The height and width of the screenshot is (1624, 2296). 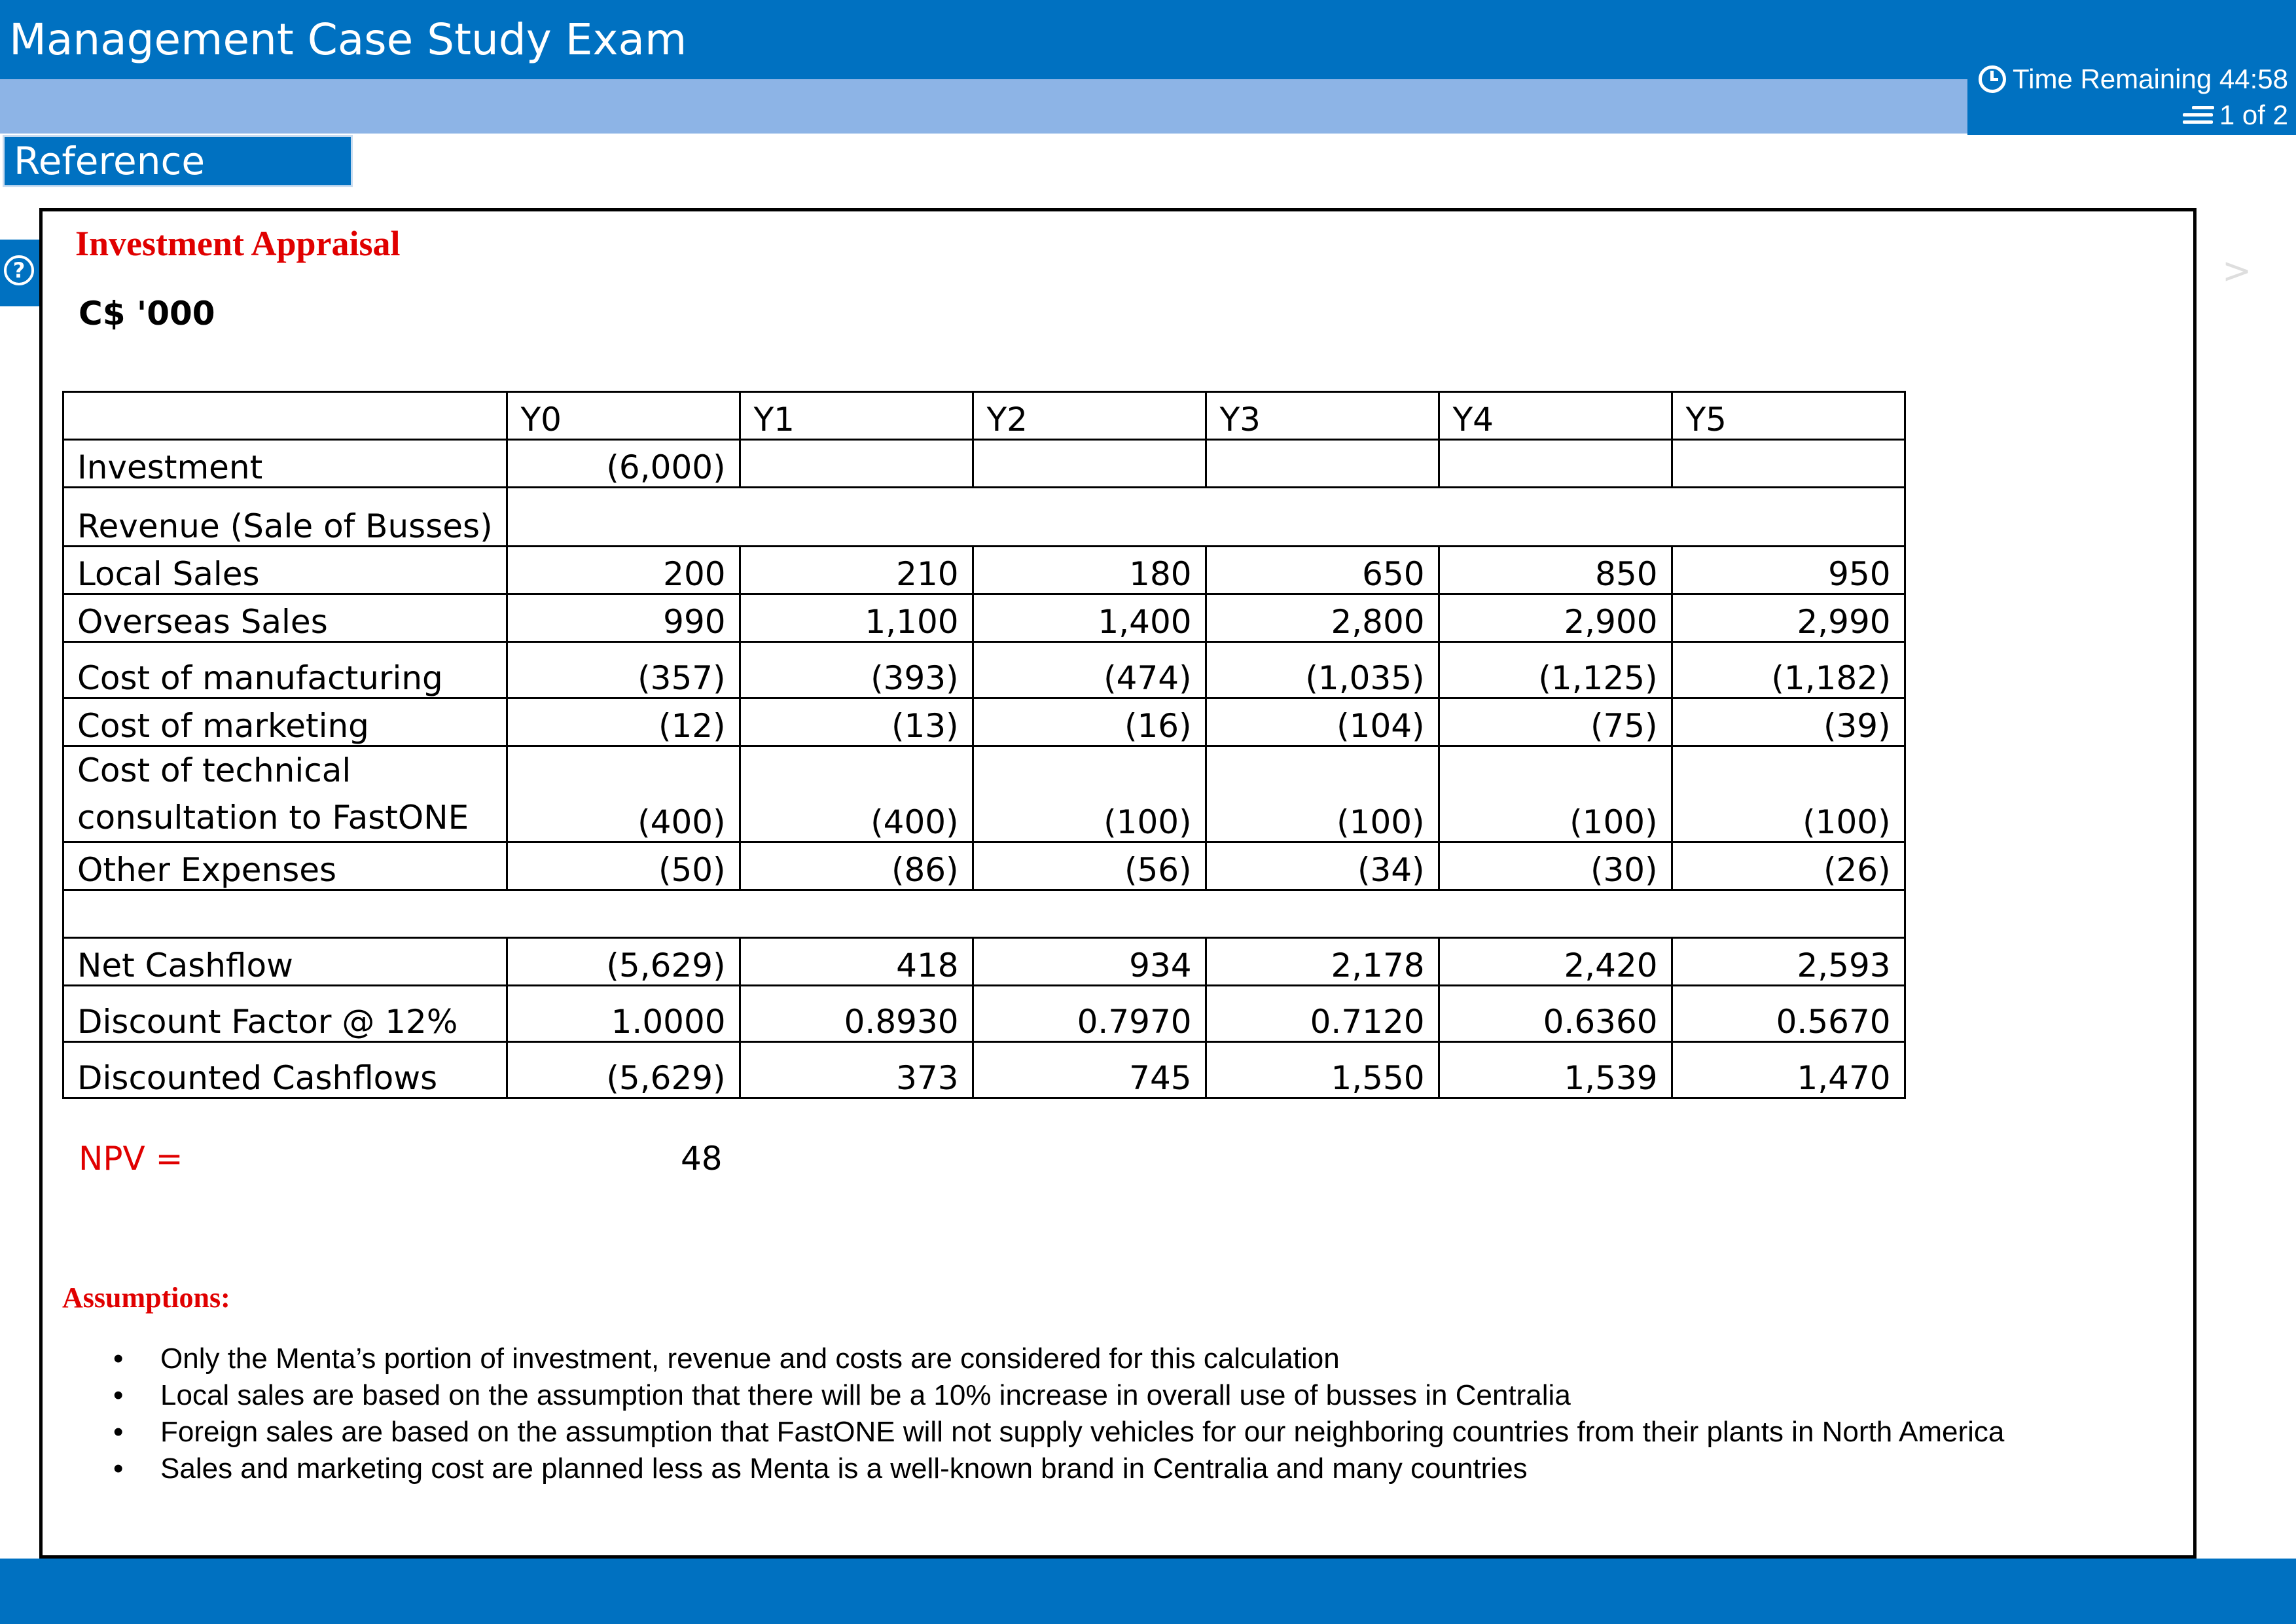 What do you see at coordinates (856, 866) in the screenshot?
I see `table-cell: (86)` at bounding box center [856, 866].